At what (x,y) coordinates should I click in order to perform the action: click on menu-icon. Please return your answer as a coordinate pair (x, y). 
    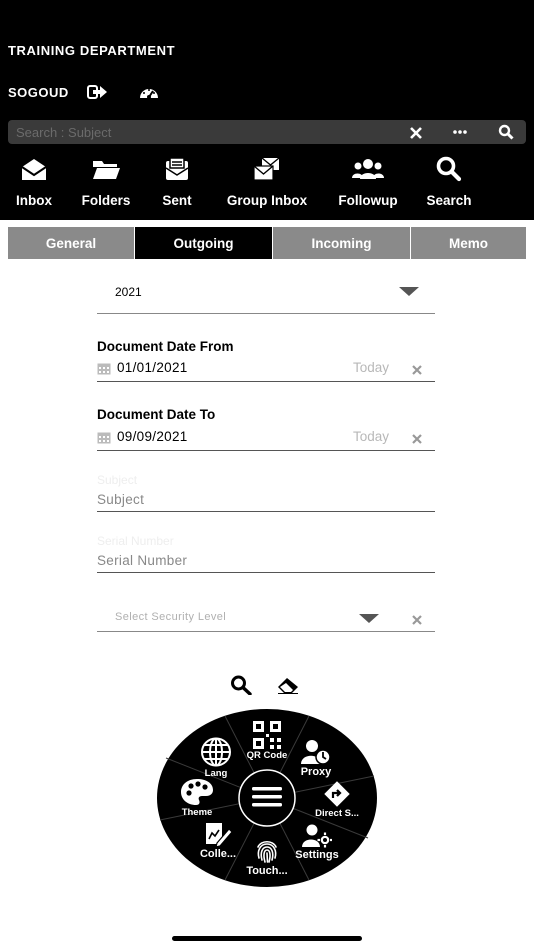
    Looking at the image, I should click on (267, 798).